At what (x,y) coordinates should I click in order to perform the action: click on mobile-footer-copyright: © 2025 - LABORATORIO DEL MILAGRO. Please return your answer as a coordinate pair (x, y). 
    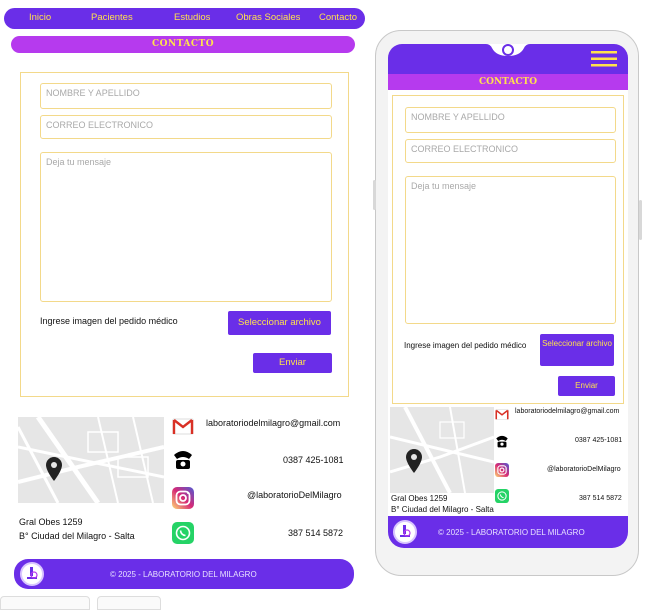
    Looking at the image, I should click on (511, 532).